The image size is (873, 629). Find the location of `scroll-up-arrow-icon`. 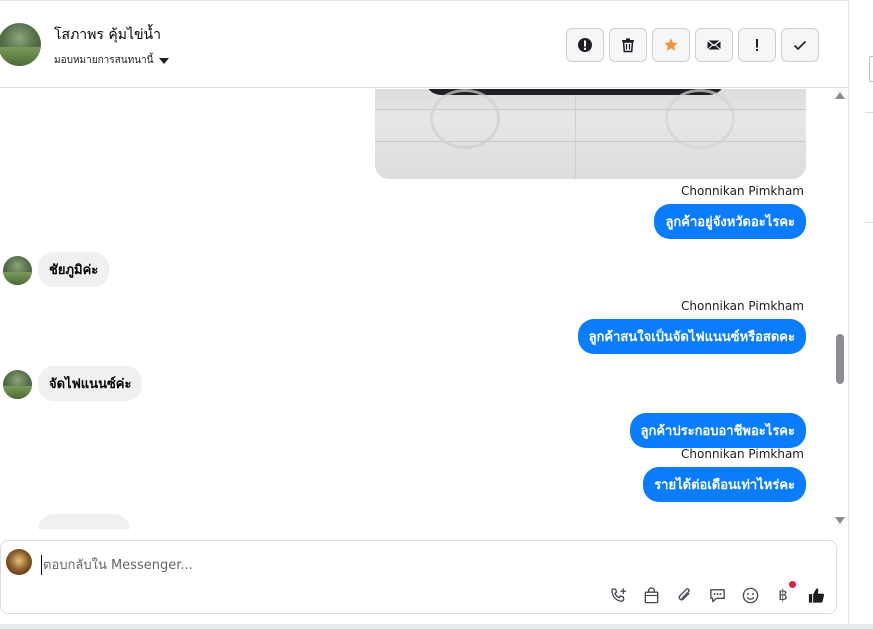

scroll-up-arrow-icon is located at coordinates (840, 95).